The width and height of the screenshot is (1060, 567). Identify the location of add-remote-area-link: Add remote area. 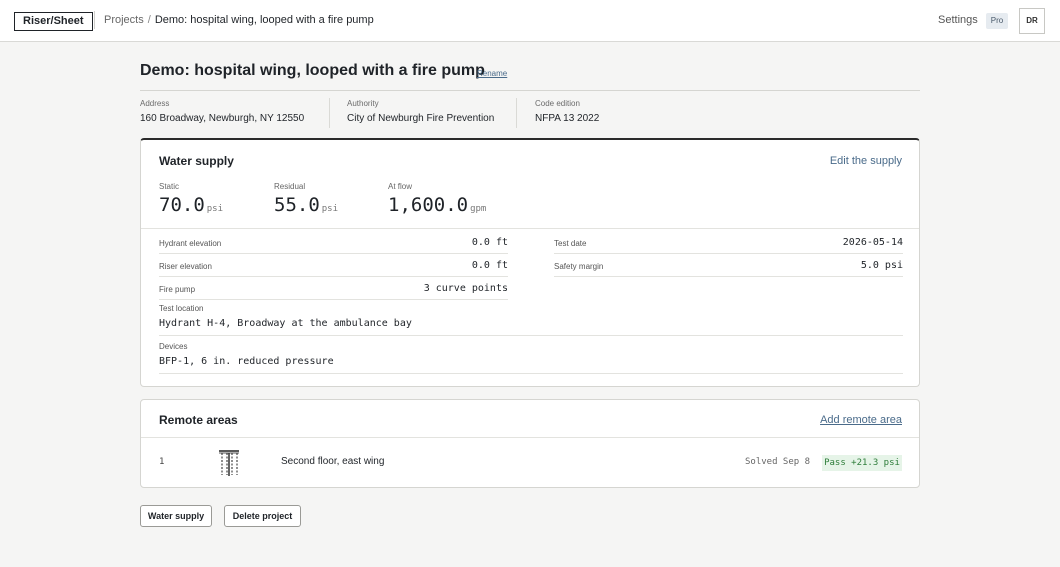
(861, 420).